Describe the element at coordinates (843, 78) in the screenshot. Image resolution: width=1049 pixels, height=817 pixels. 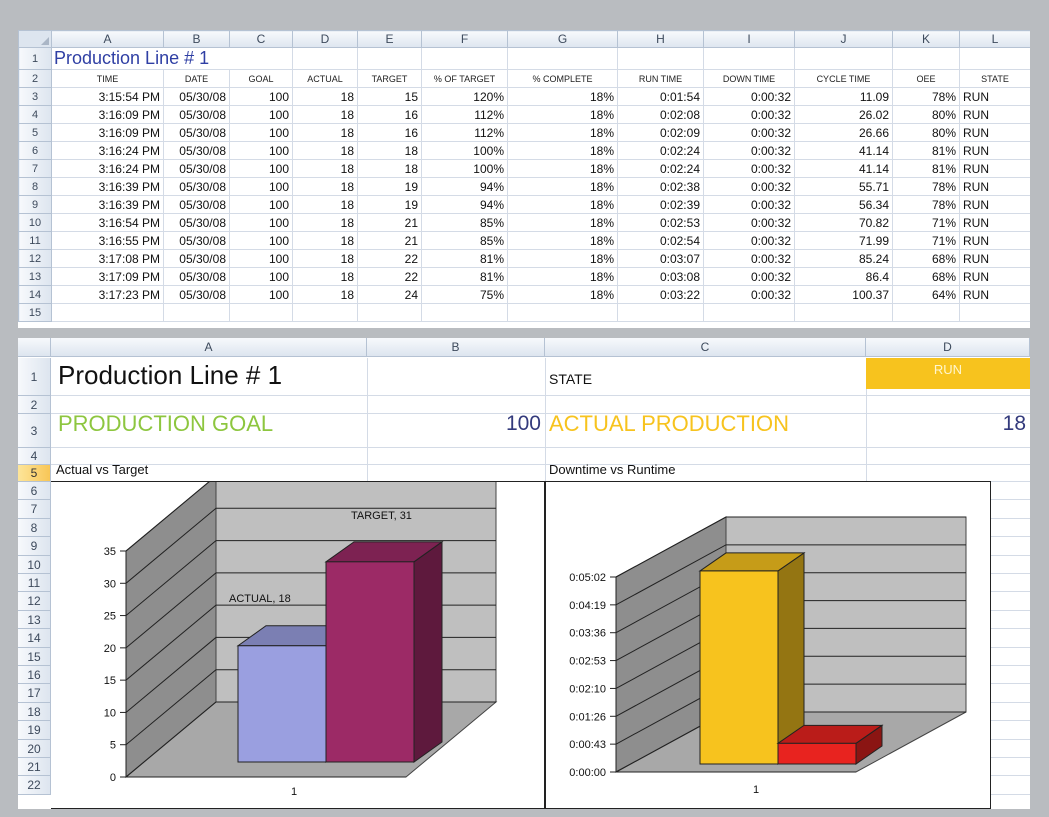
I see `header-cell: CYCLE TIME` at that location.